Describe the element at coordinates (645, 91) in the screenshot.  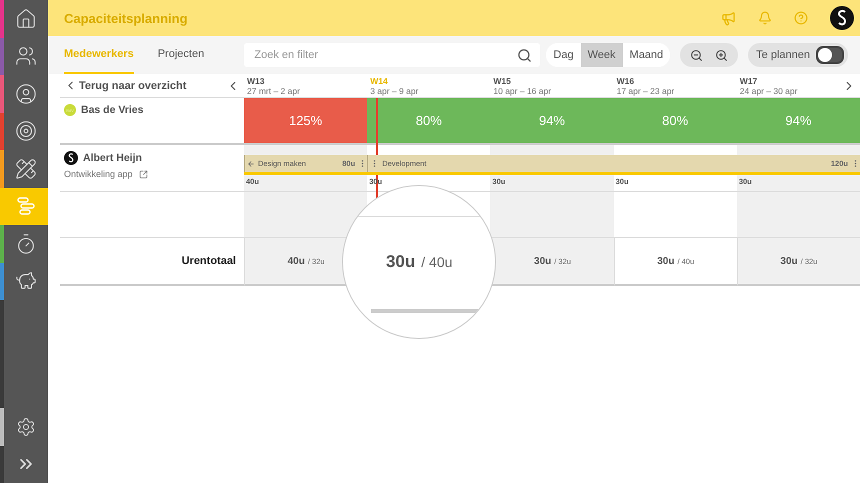
I see `week-dates: 17 apr – 23 apr` at that location.